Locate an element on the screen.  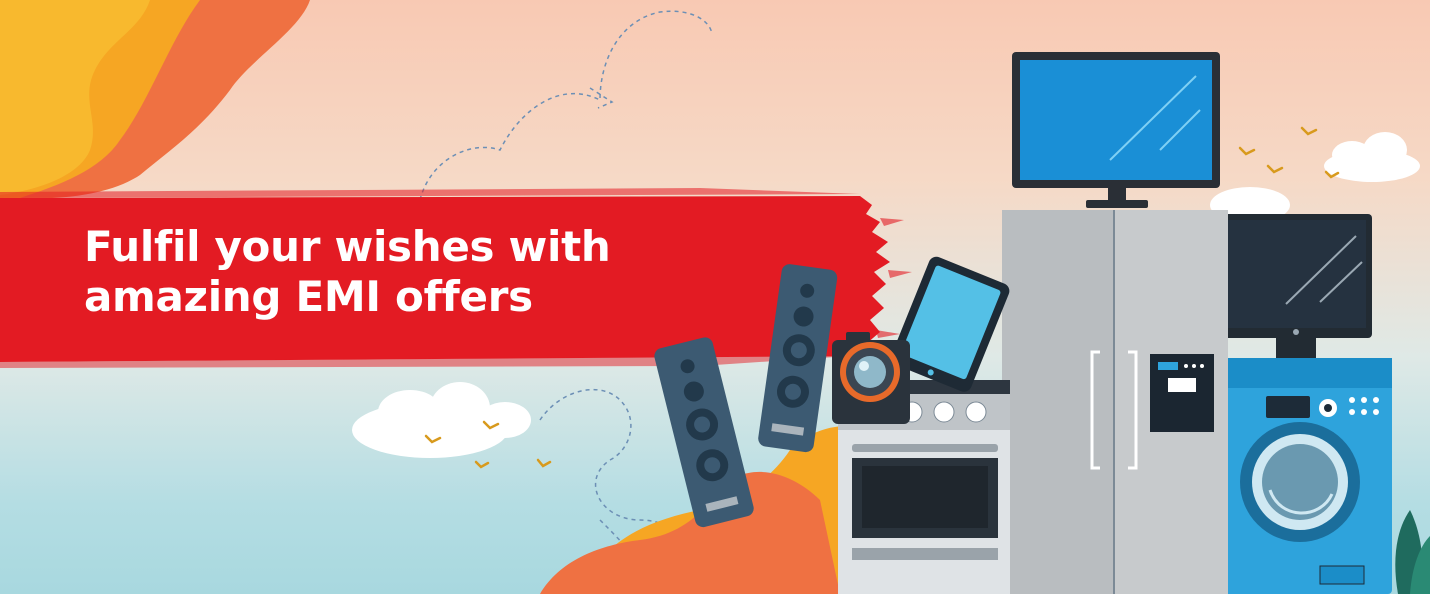
television-icon is located at coordinates (1116, 130).